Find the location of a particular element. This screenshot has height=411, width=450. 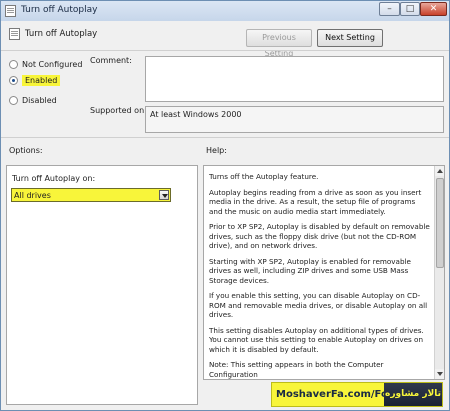

setting-title: Turn off Autoplay is located at coordinates (61, 34).